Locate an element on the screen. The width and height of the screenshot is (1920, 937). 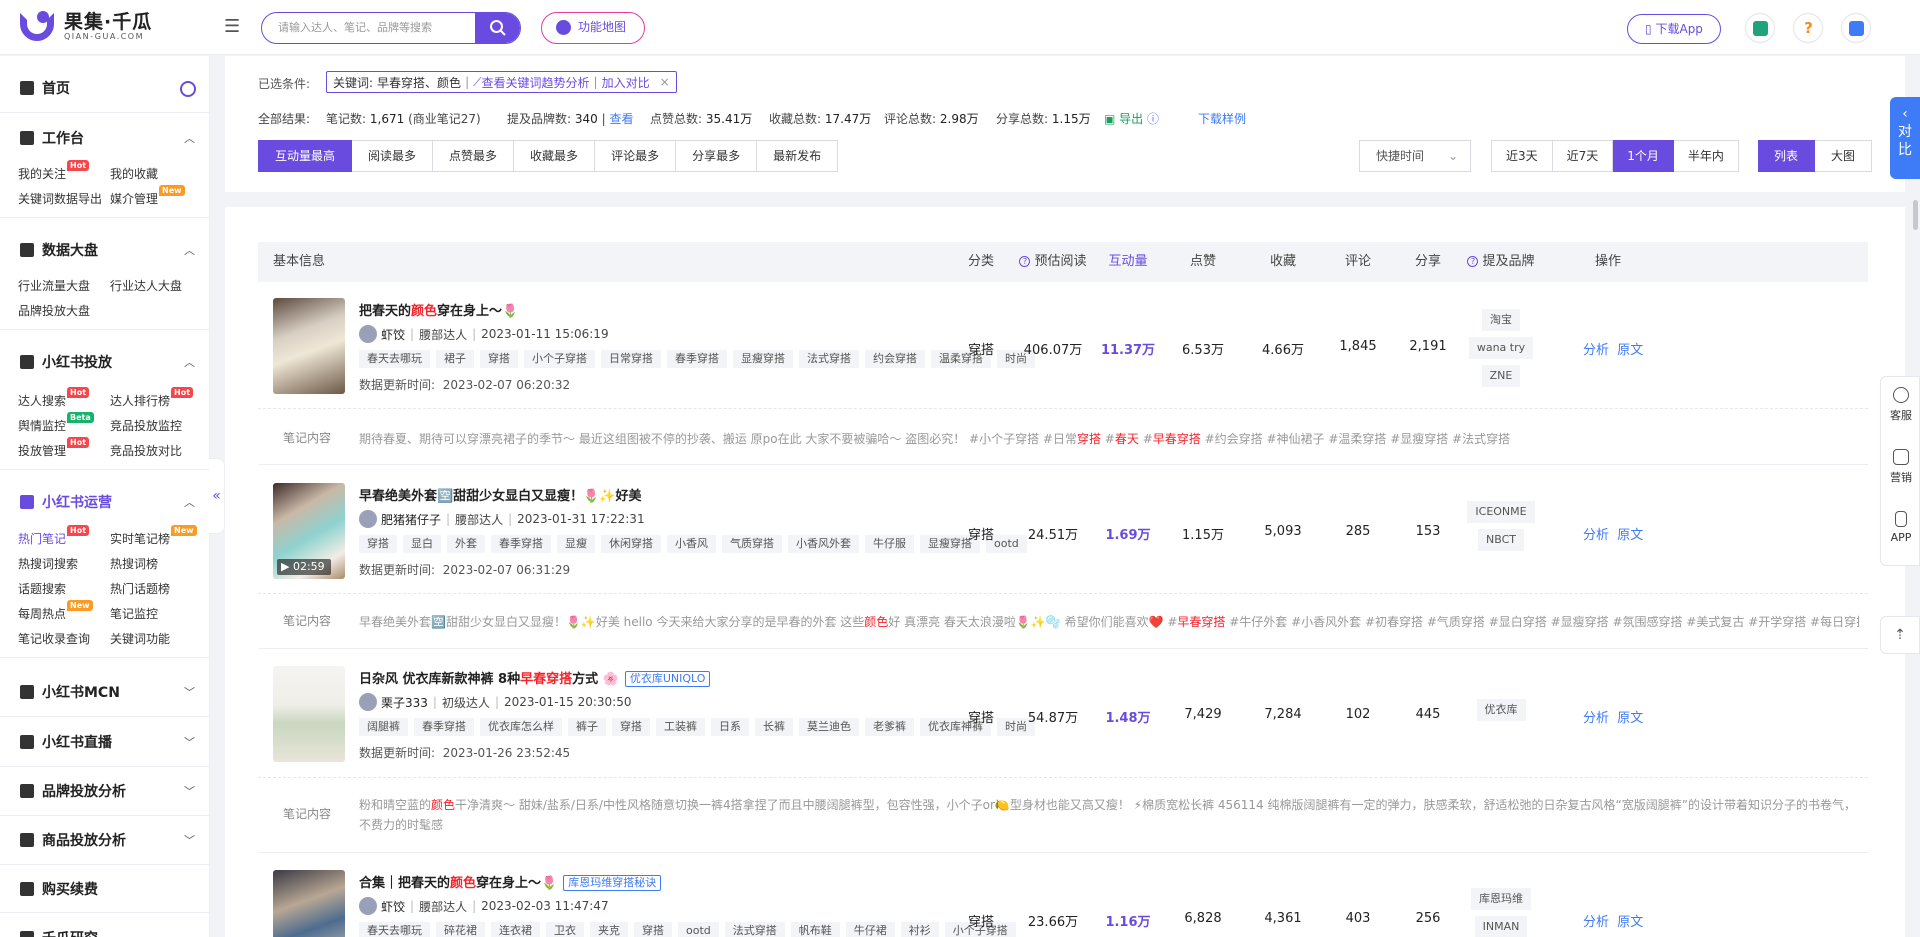
sidebar-item-ads-manage: 投放管理 is located at coordinates (42, 450).